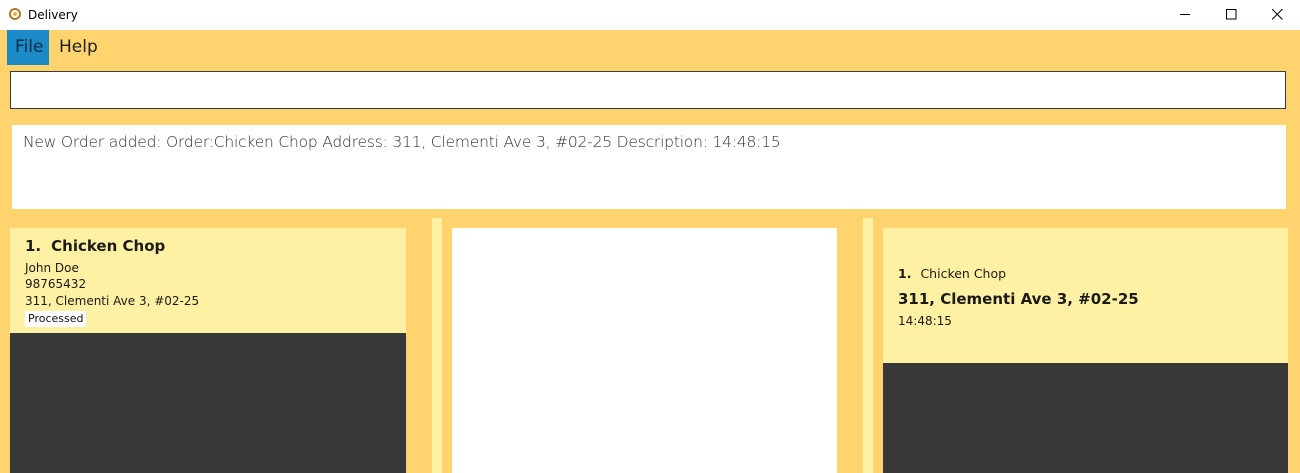  Describe the element at coordinates (56, 284) in the screenshot. I see `order-phone: 98765432` at that location.